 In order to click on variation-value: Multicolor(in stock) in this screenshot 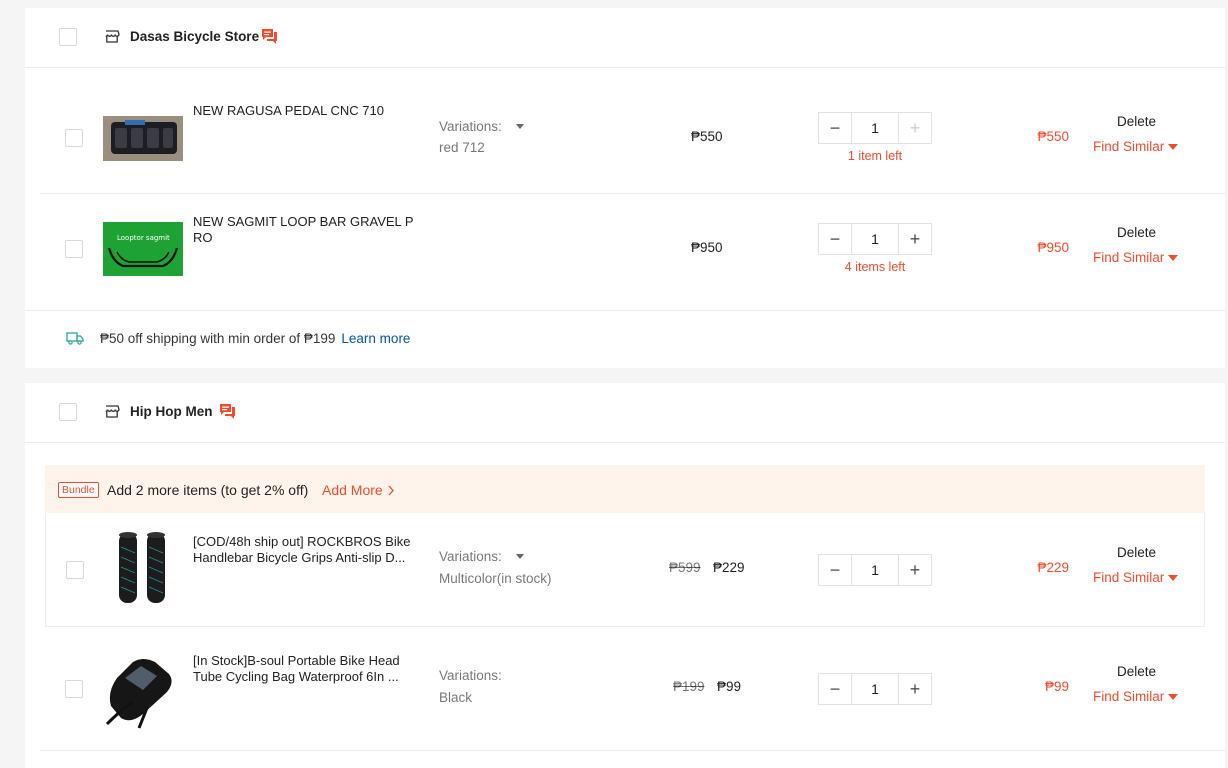, I will do `click(495, 578)`.